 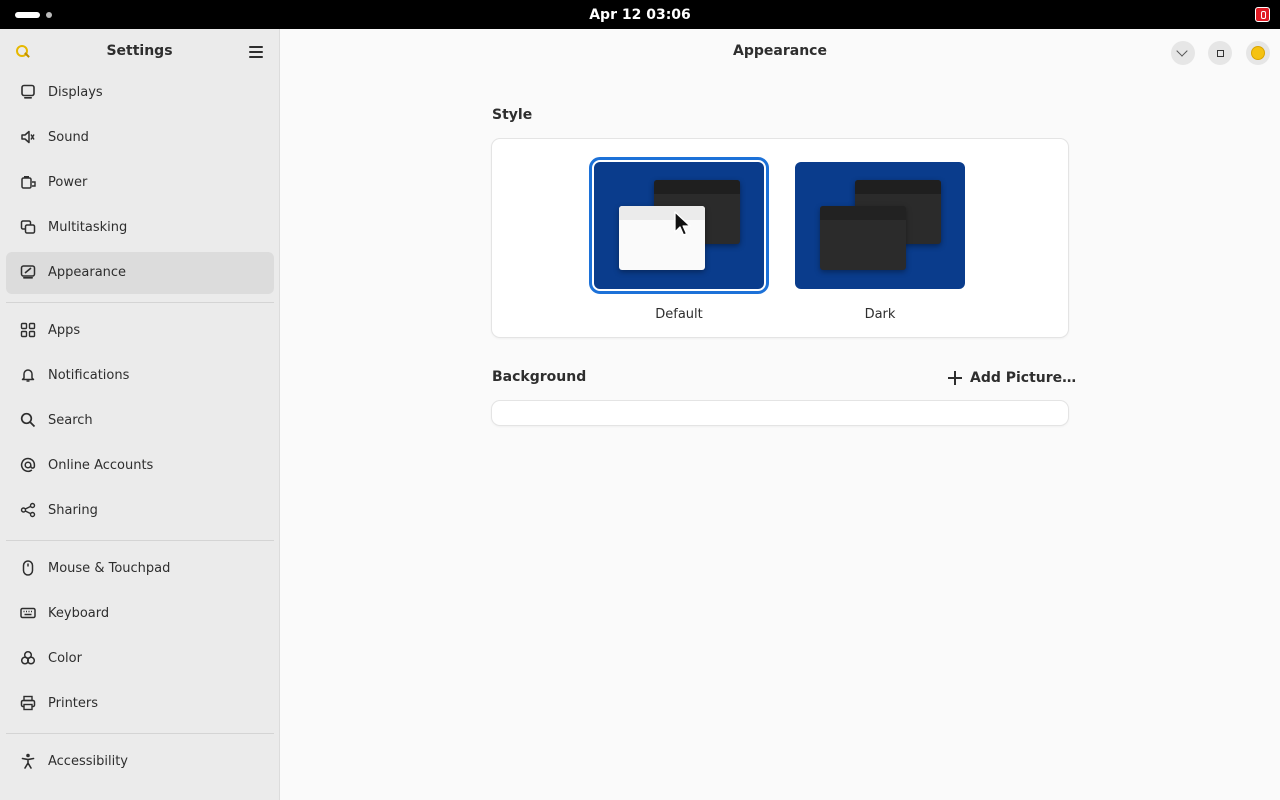 What do you see at coordinates (679, 314) in the screenshot?
I see `style-option-label: Default` at bounding box center [679, 314].